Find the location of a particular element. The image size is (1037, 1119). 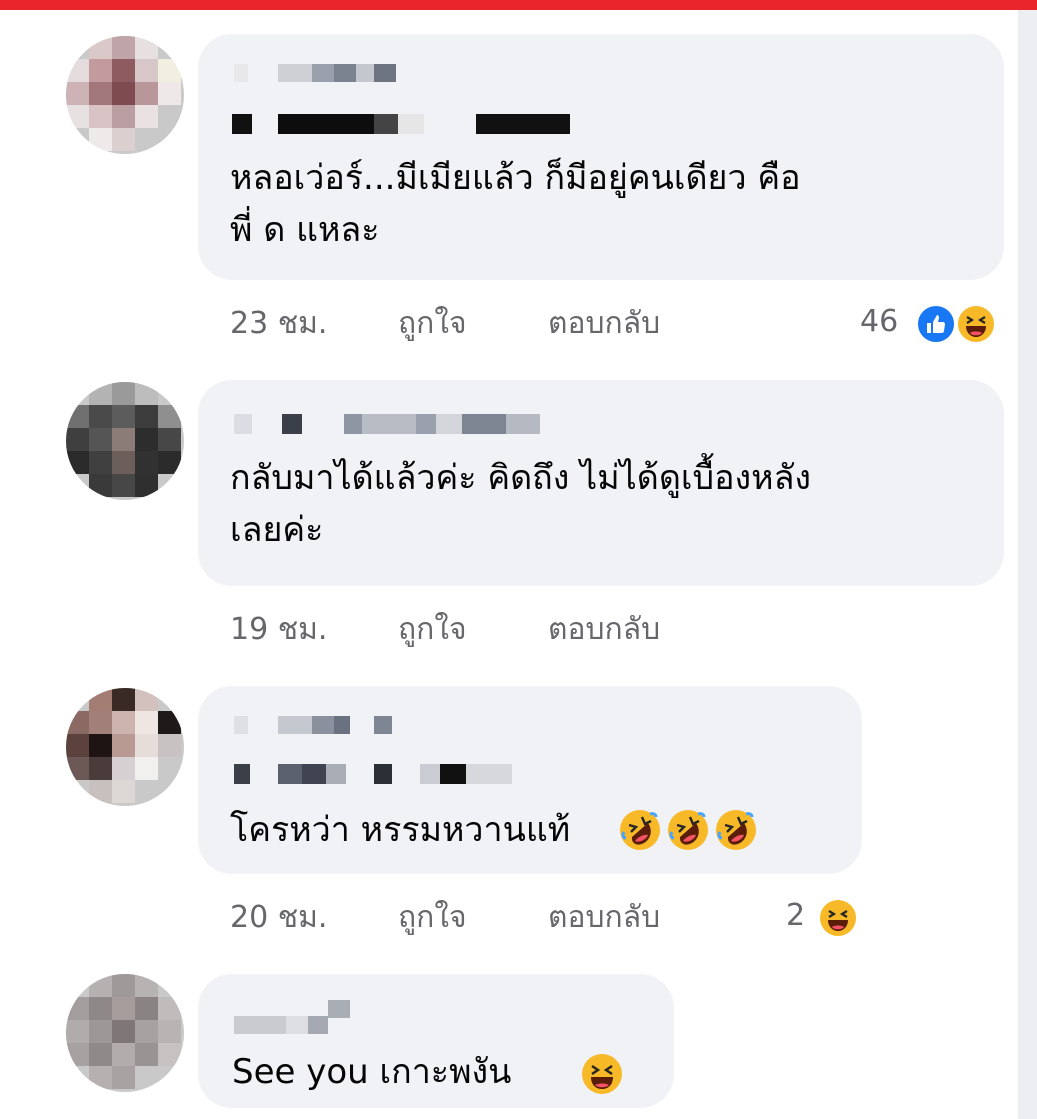

comment-time: 20 ชม. is located at coordinates (278, 918).